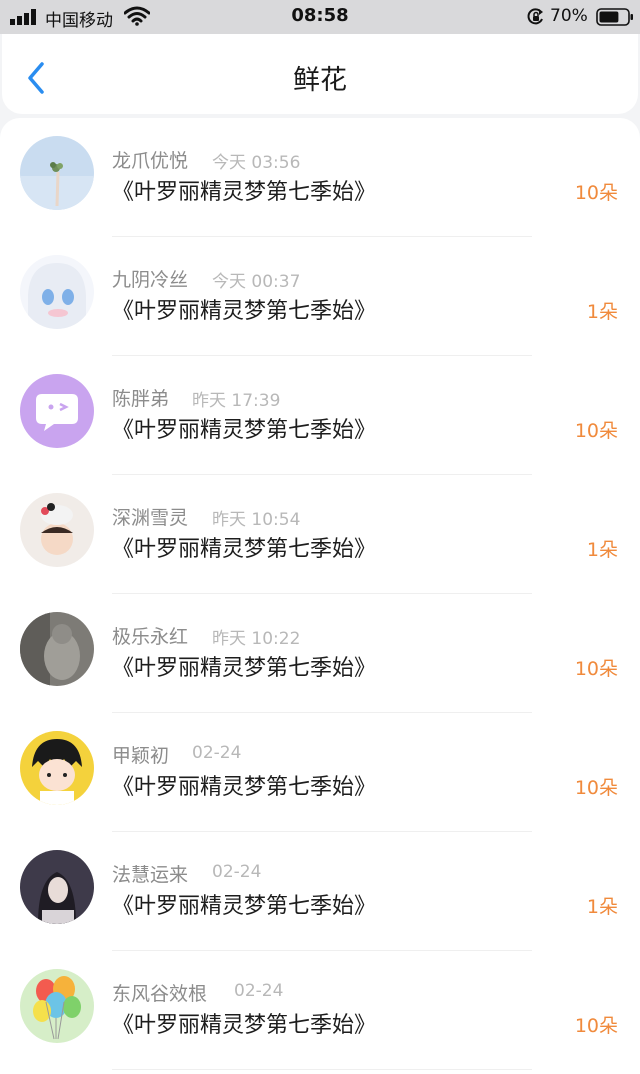 The image size is (640, 1074). What do you see at coordinates (569, 16) in the screenshot?
I see `battery-percent: 70%` at bounding box center [569, 16].